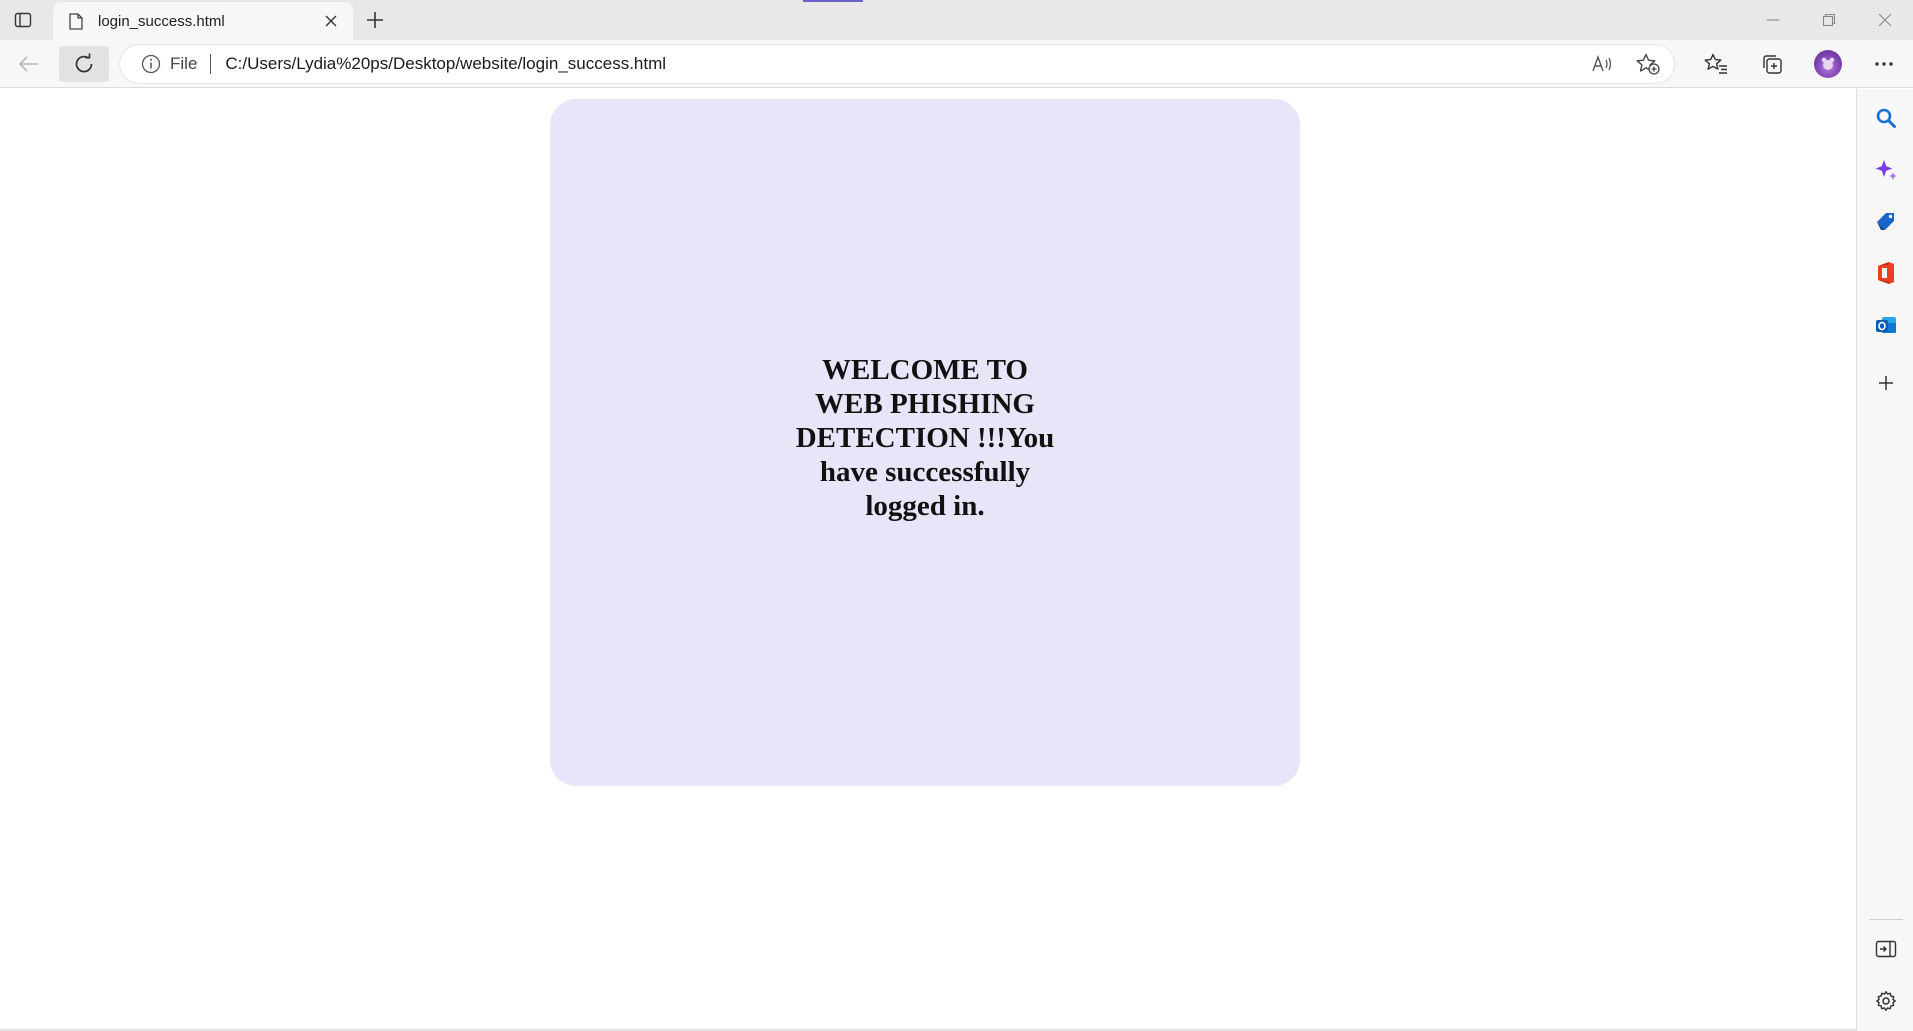 This screenshot has height=1031, width=1913. I want to click on address-separator, so click(211, 64).